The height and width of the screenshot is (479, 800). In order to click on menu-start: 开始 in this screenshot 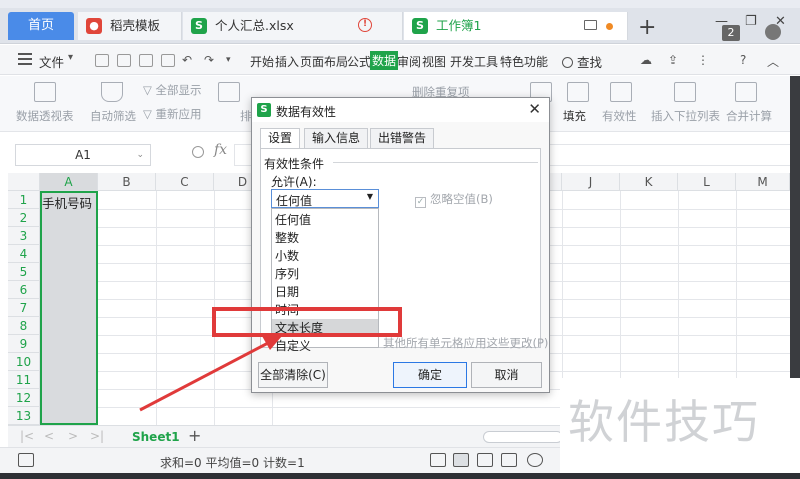, I will do `click(262, 61)`.